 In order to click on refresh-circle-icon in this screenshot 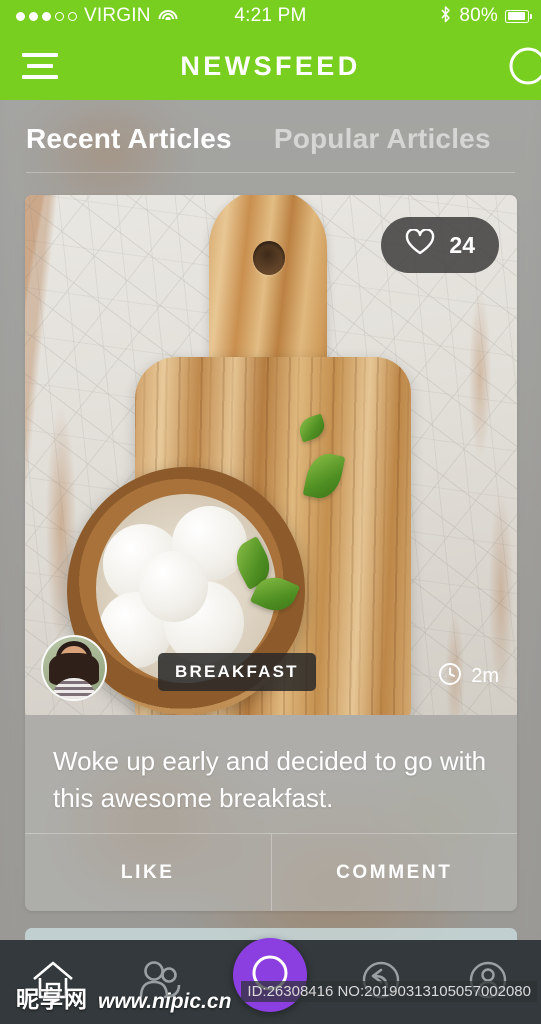, I will do `click(523, 66)`.